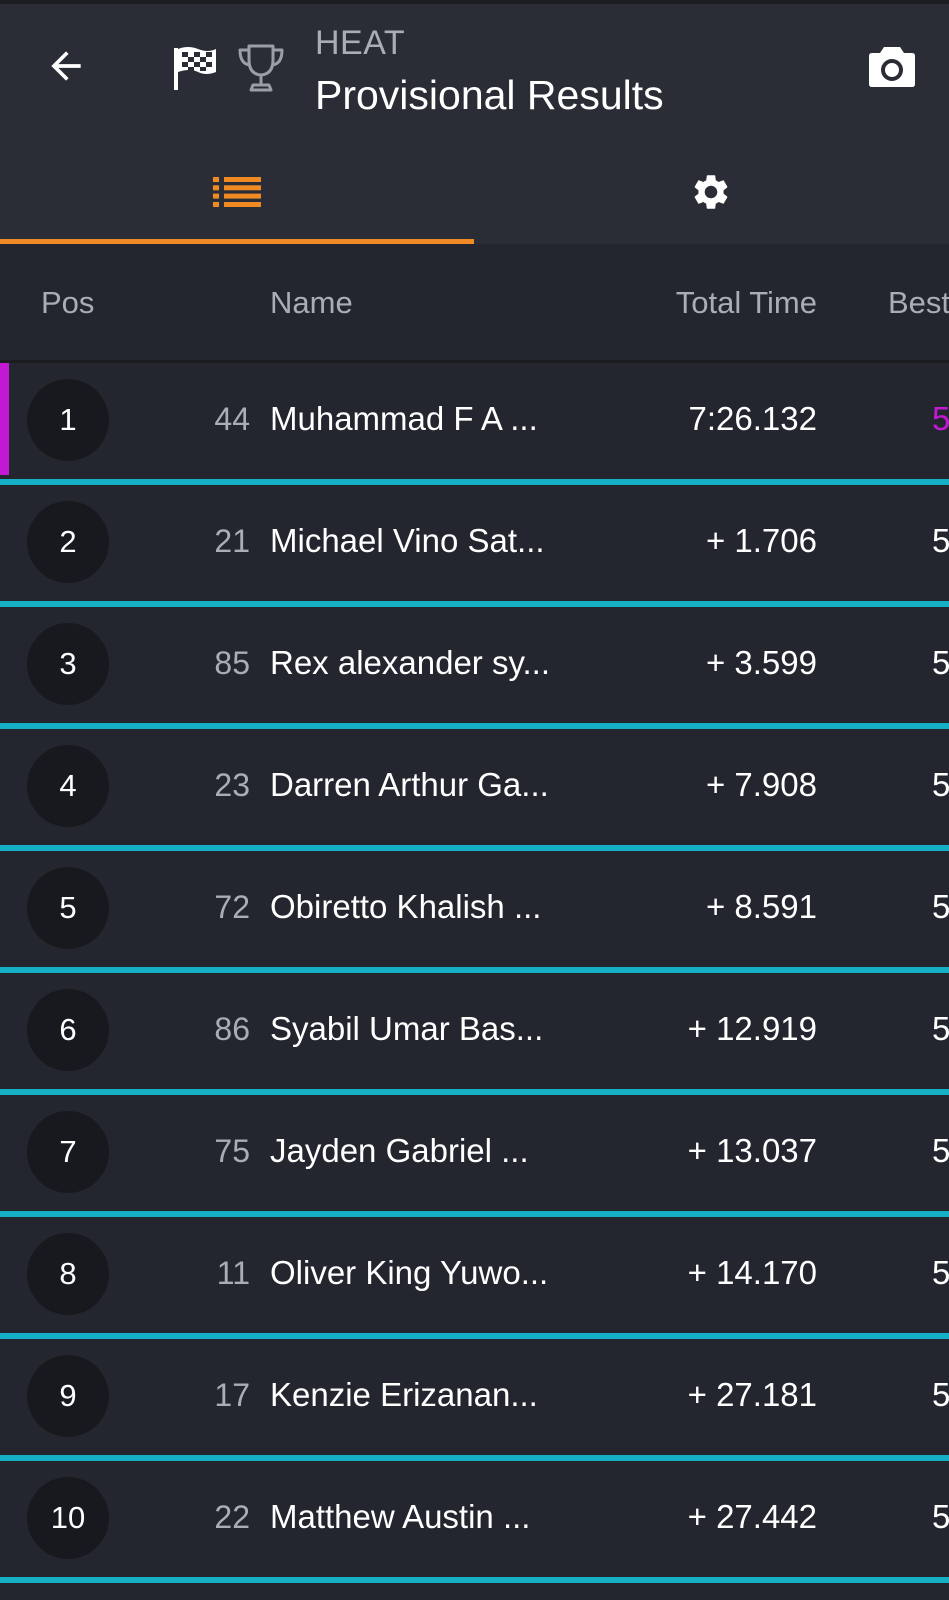 This screenshot has height=1600, width=949. I want to click on arrow-left-icon, so click(66, 66).